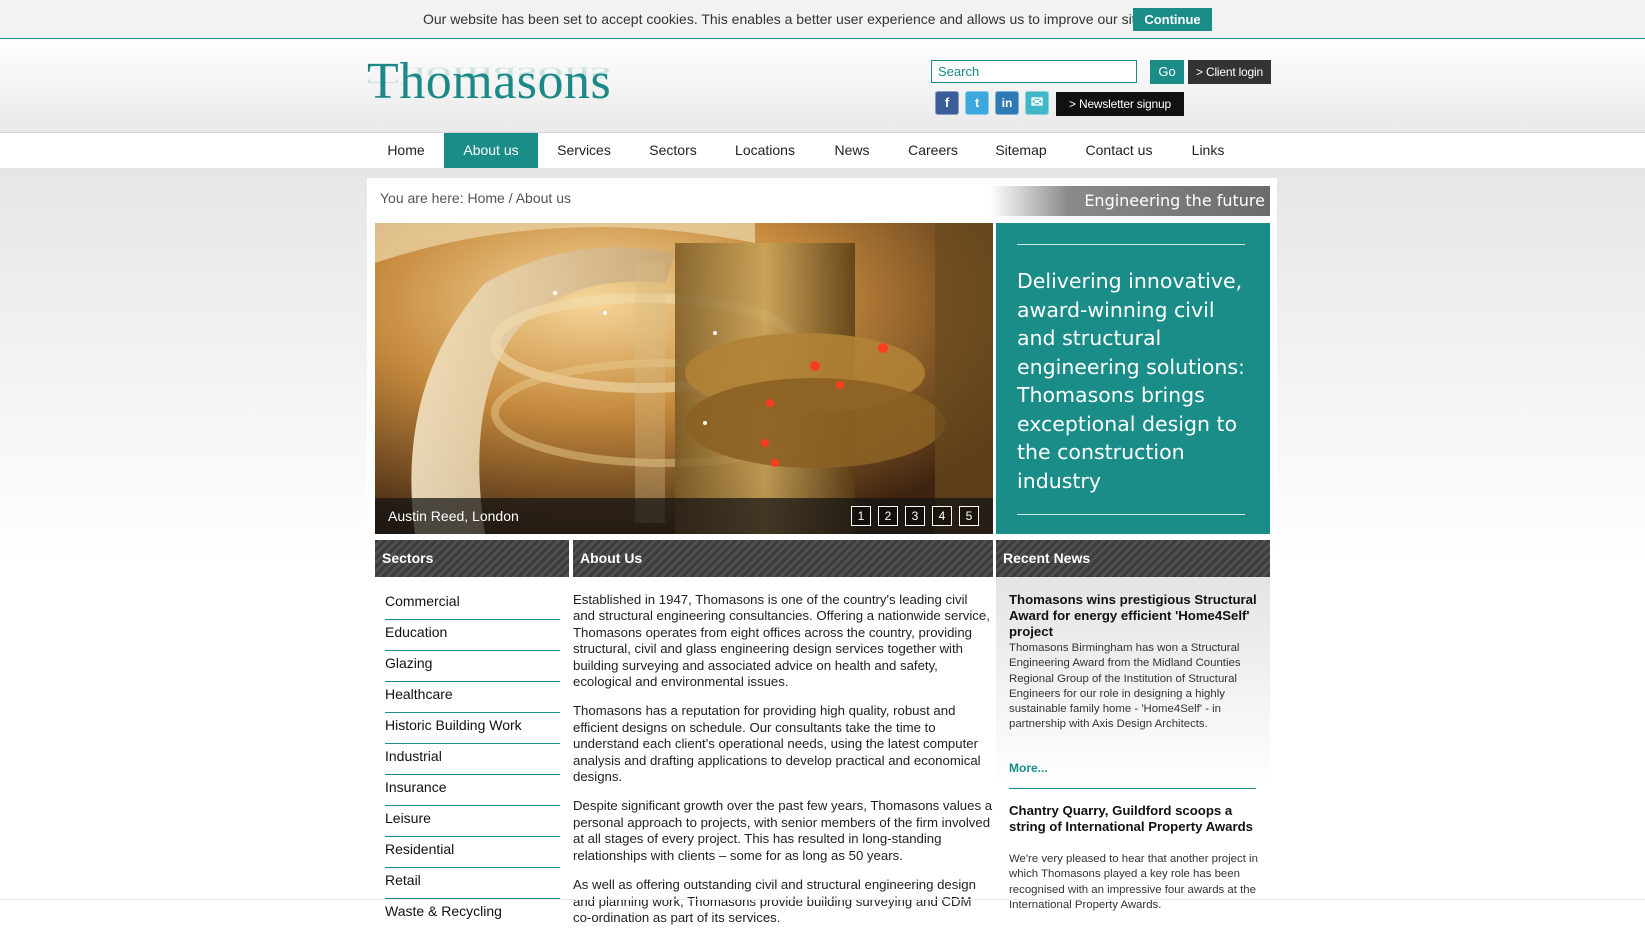 This screenshot has height=939, width=1645. What do you see at coordinates (822, 899) in the screenshot?
I see `page-fold-line` at bounding box center [822, 899].